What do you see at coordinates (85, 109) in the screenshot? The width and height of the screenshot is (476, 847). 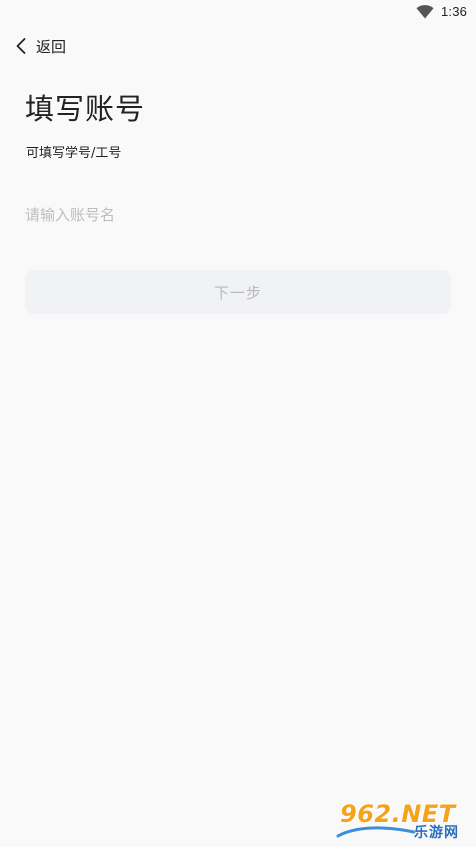 I see `page-title: 填写账号` at bounding box center [85, 109].